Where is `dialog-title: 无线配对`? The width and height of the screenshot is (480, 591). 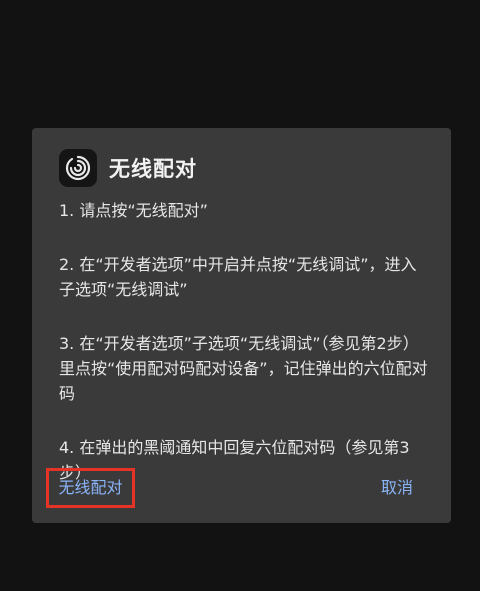
dialog-title: 无线配对 is located at coordinates (153, 169).